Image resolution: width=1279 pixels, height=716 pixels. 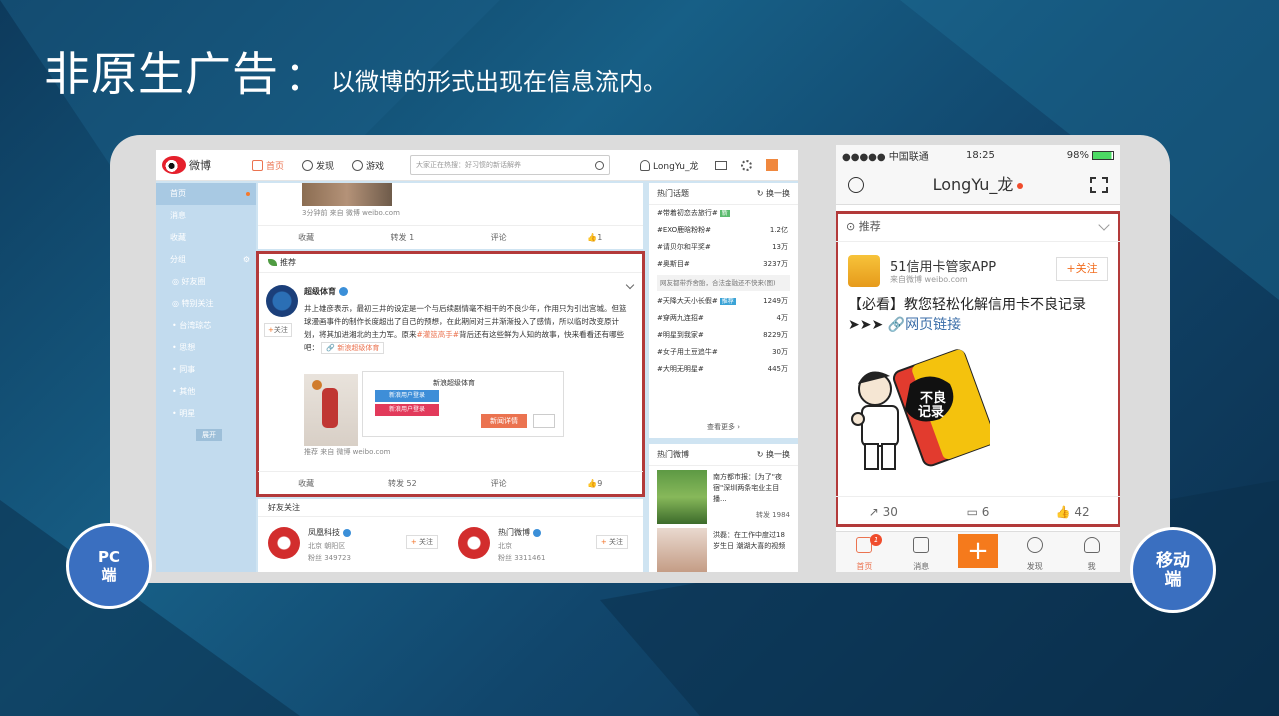 What do you see at coordinates (723, 283) in the screenshot?
I see `topic-note: 网友都带乔舍胎，合法金融还不快来(图)` at bounding box center [723, 283].